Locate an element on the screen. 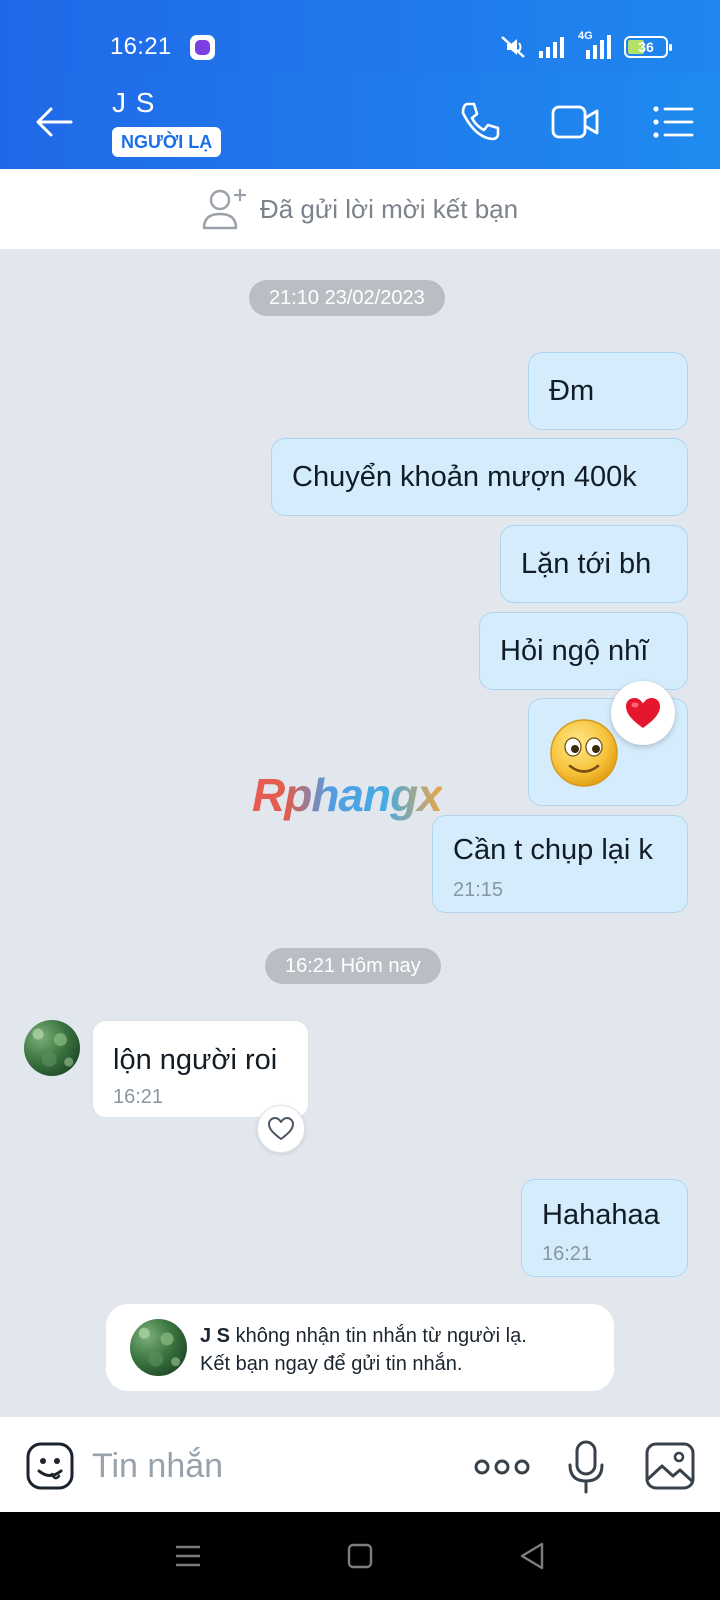 The height and width of the screenshot is (1600, 720). message-text: Cần t chụp lại k is located at coordinates (553, 850).